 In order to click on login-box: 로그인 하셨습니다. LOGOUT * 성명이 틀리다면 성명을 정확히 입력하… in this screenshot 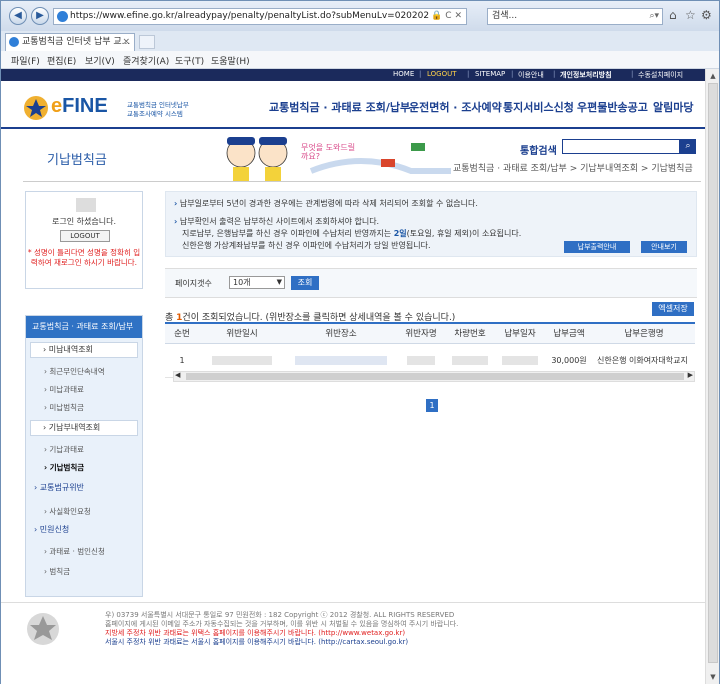, I will do `click(84, 240)`.